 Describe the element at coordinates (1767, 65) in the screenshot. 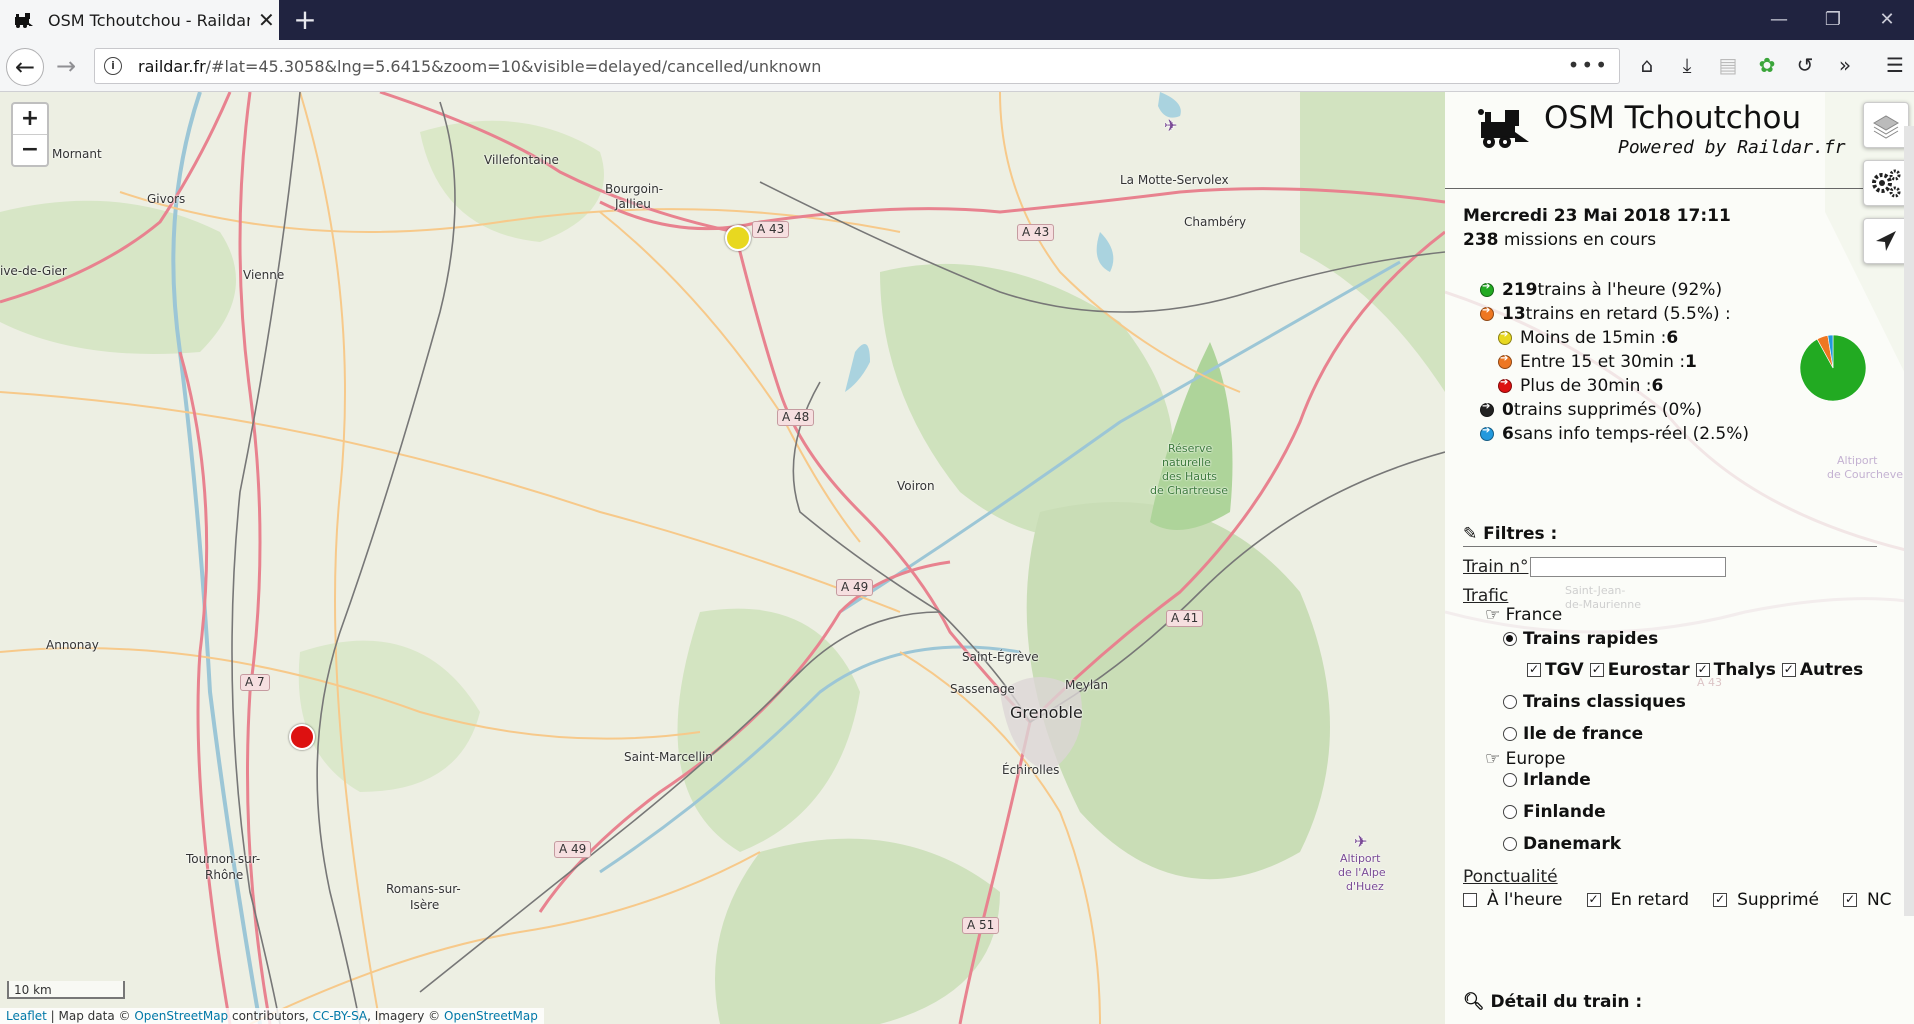

I see `extension-puzzle-icon: ✿` at that location.